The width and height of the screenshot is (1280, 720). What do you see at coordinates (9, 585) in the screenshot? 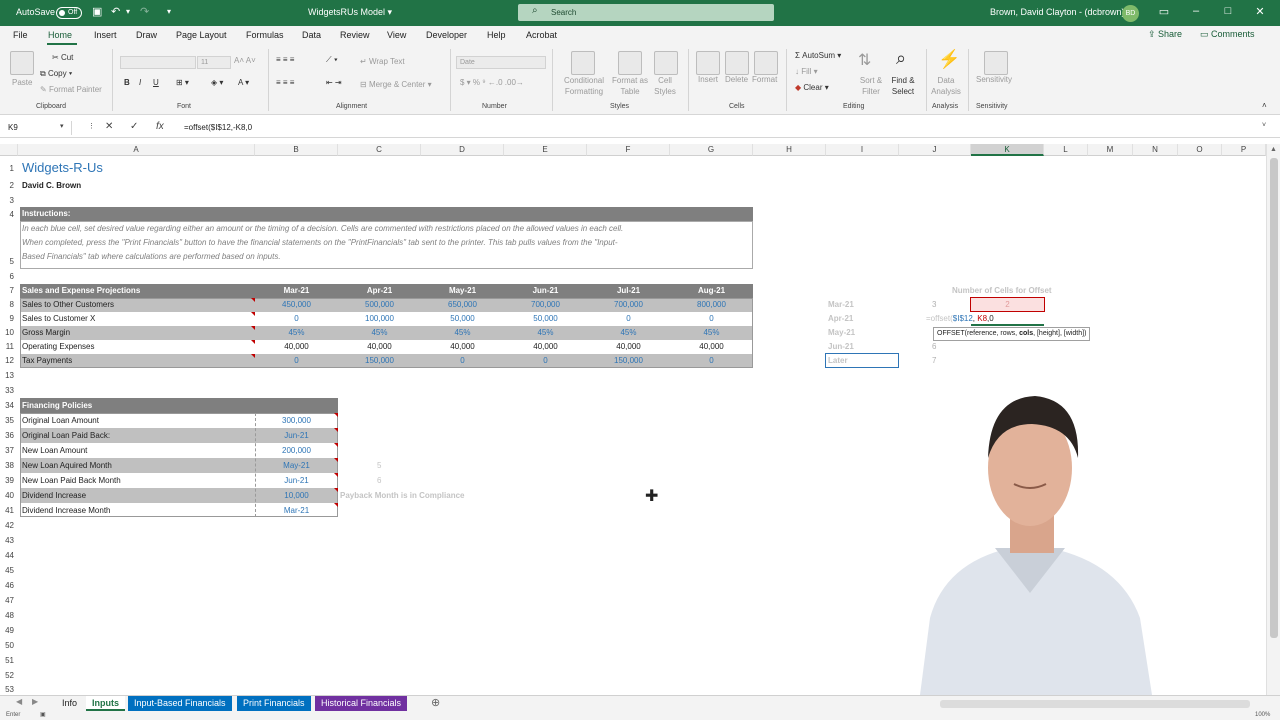
I see `row-header: 46` at bounding box center [9, 585].